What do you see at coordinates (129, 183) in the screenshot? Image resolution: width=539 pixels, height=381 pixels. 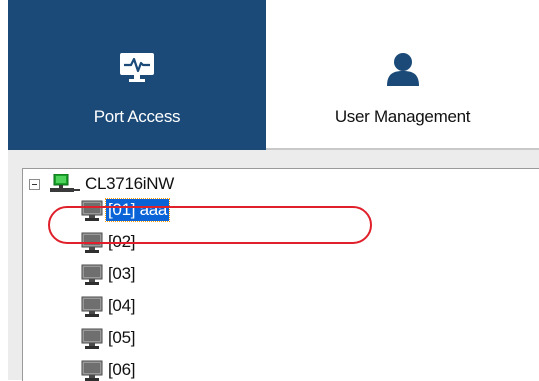 I see `tree-root-label: CL3716iNW` at bounding box center [129, 183].